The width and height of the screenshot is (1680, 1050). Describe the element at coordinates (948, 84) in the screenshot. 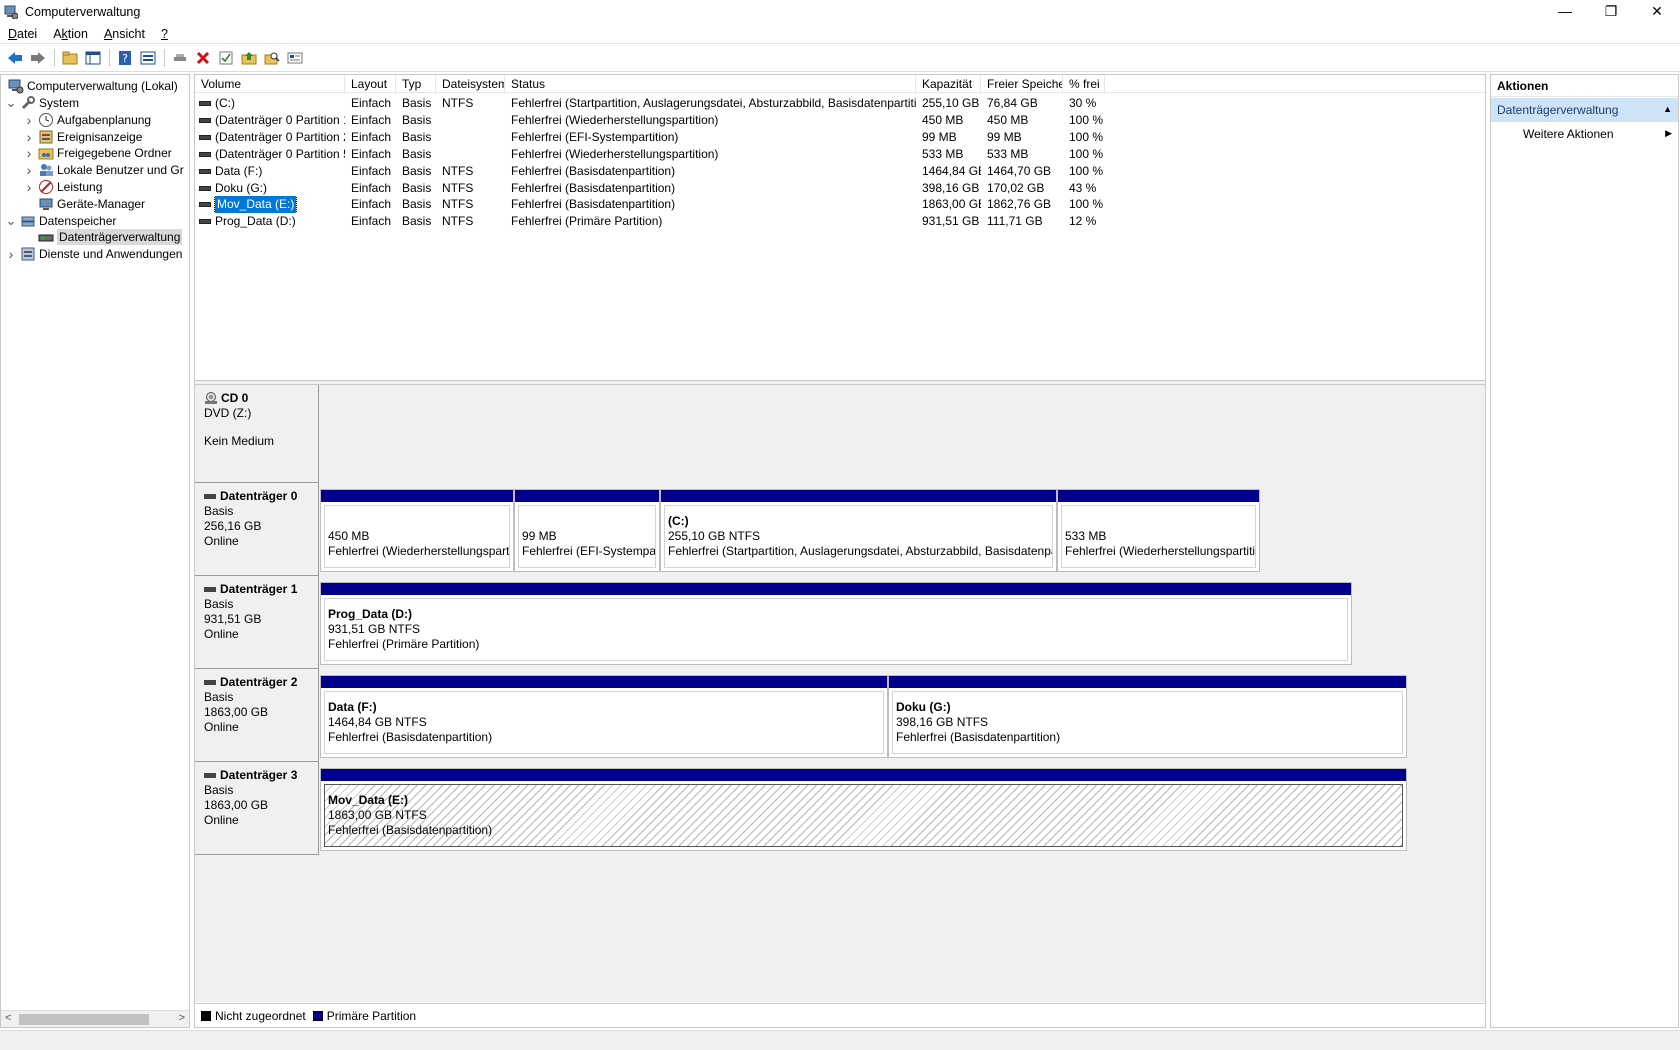

I see `column-header: Kapazität` at that location.